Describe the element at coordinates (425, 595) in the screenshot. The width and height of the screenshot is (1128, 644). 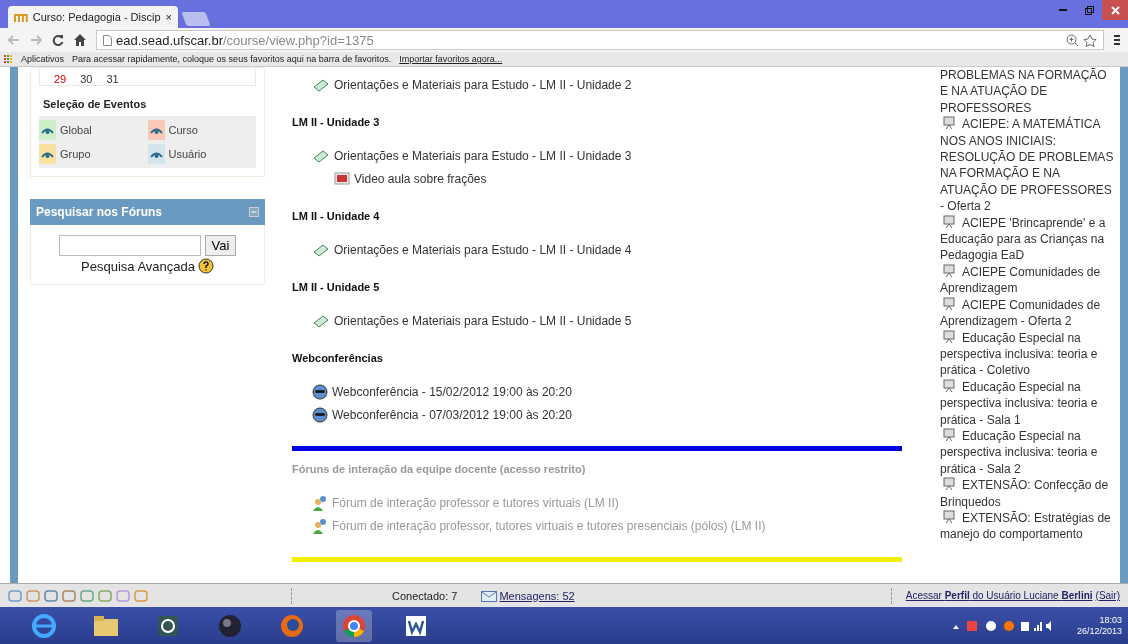
I see `online-count: Conectado: 7` at that location.